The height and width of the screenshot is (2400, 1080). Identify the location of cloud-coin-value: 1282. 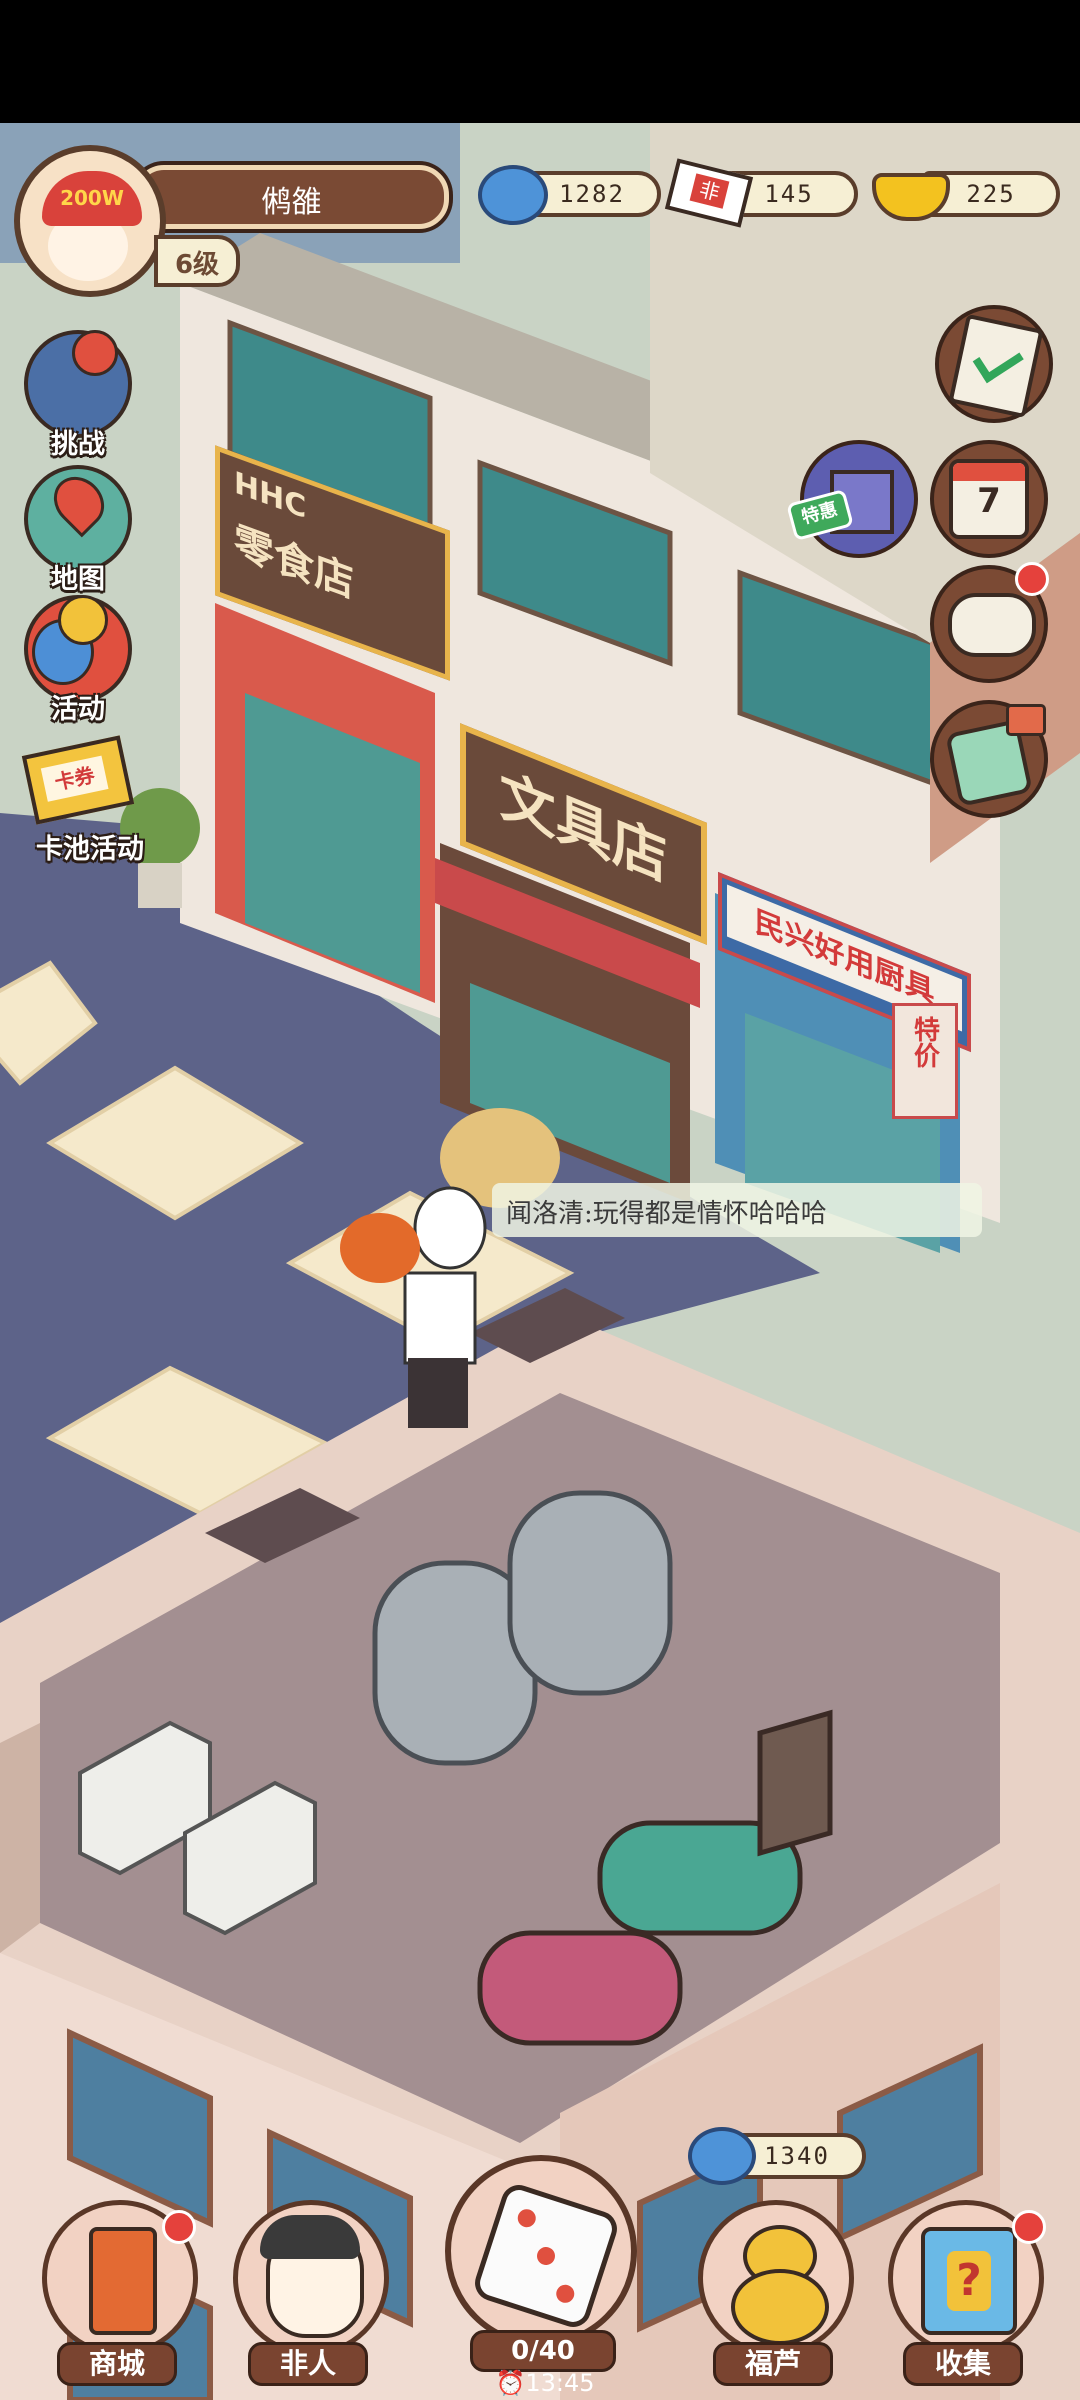
(592, 194).